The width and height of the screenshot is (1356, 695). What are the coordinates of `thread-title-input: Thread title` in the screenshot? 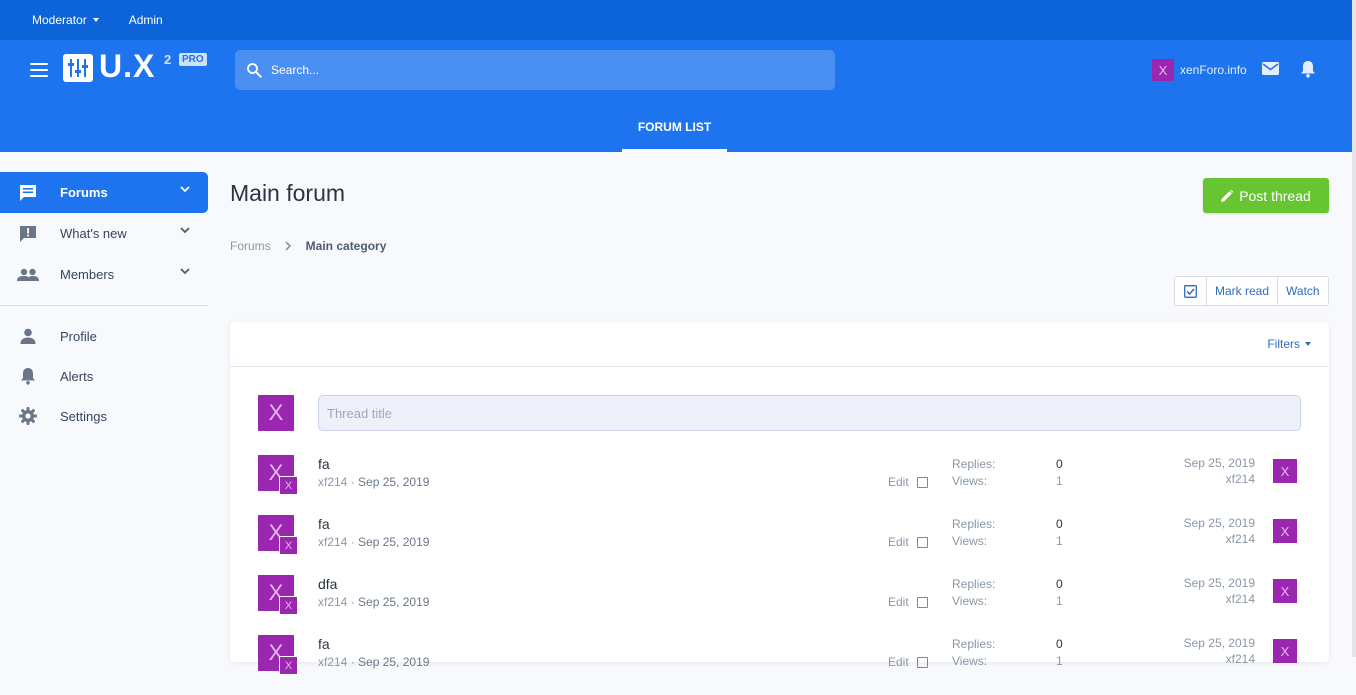 It's located at (809, 413).